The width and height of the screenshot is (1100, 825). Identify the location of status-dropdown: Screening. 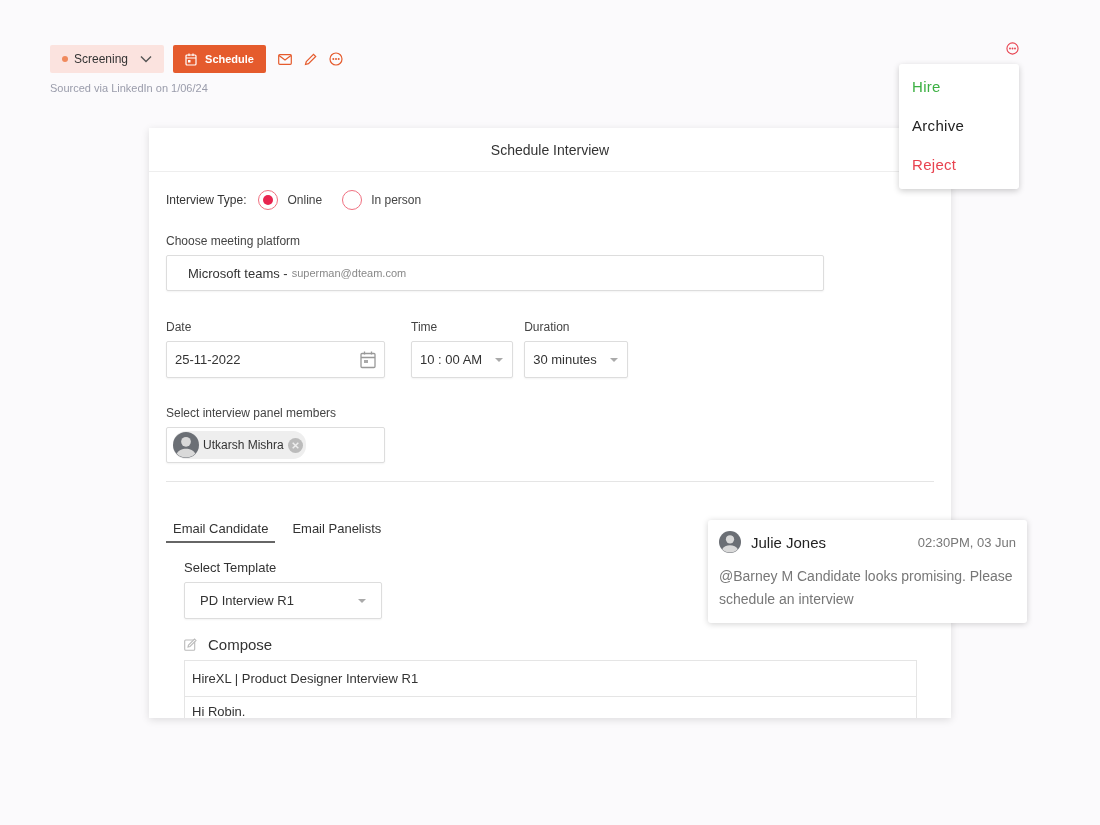
(107, 59).